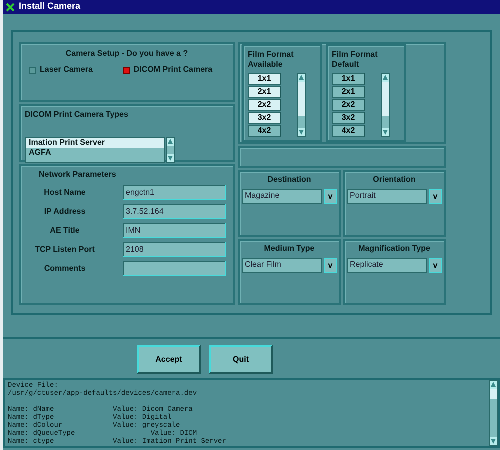 The image size is (500, 450). What do you see at coordinates (65, 250) in the screenshot?
I see `field-label: TCP Listen Port` at bounding box center [65, 250].